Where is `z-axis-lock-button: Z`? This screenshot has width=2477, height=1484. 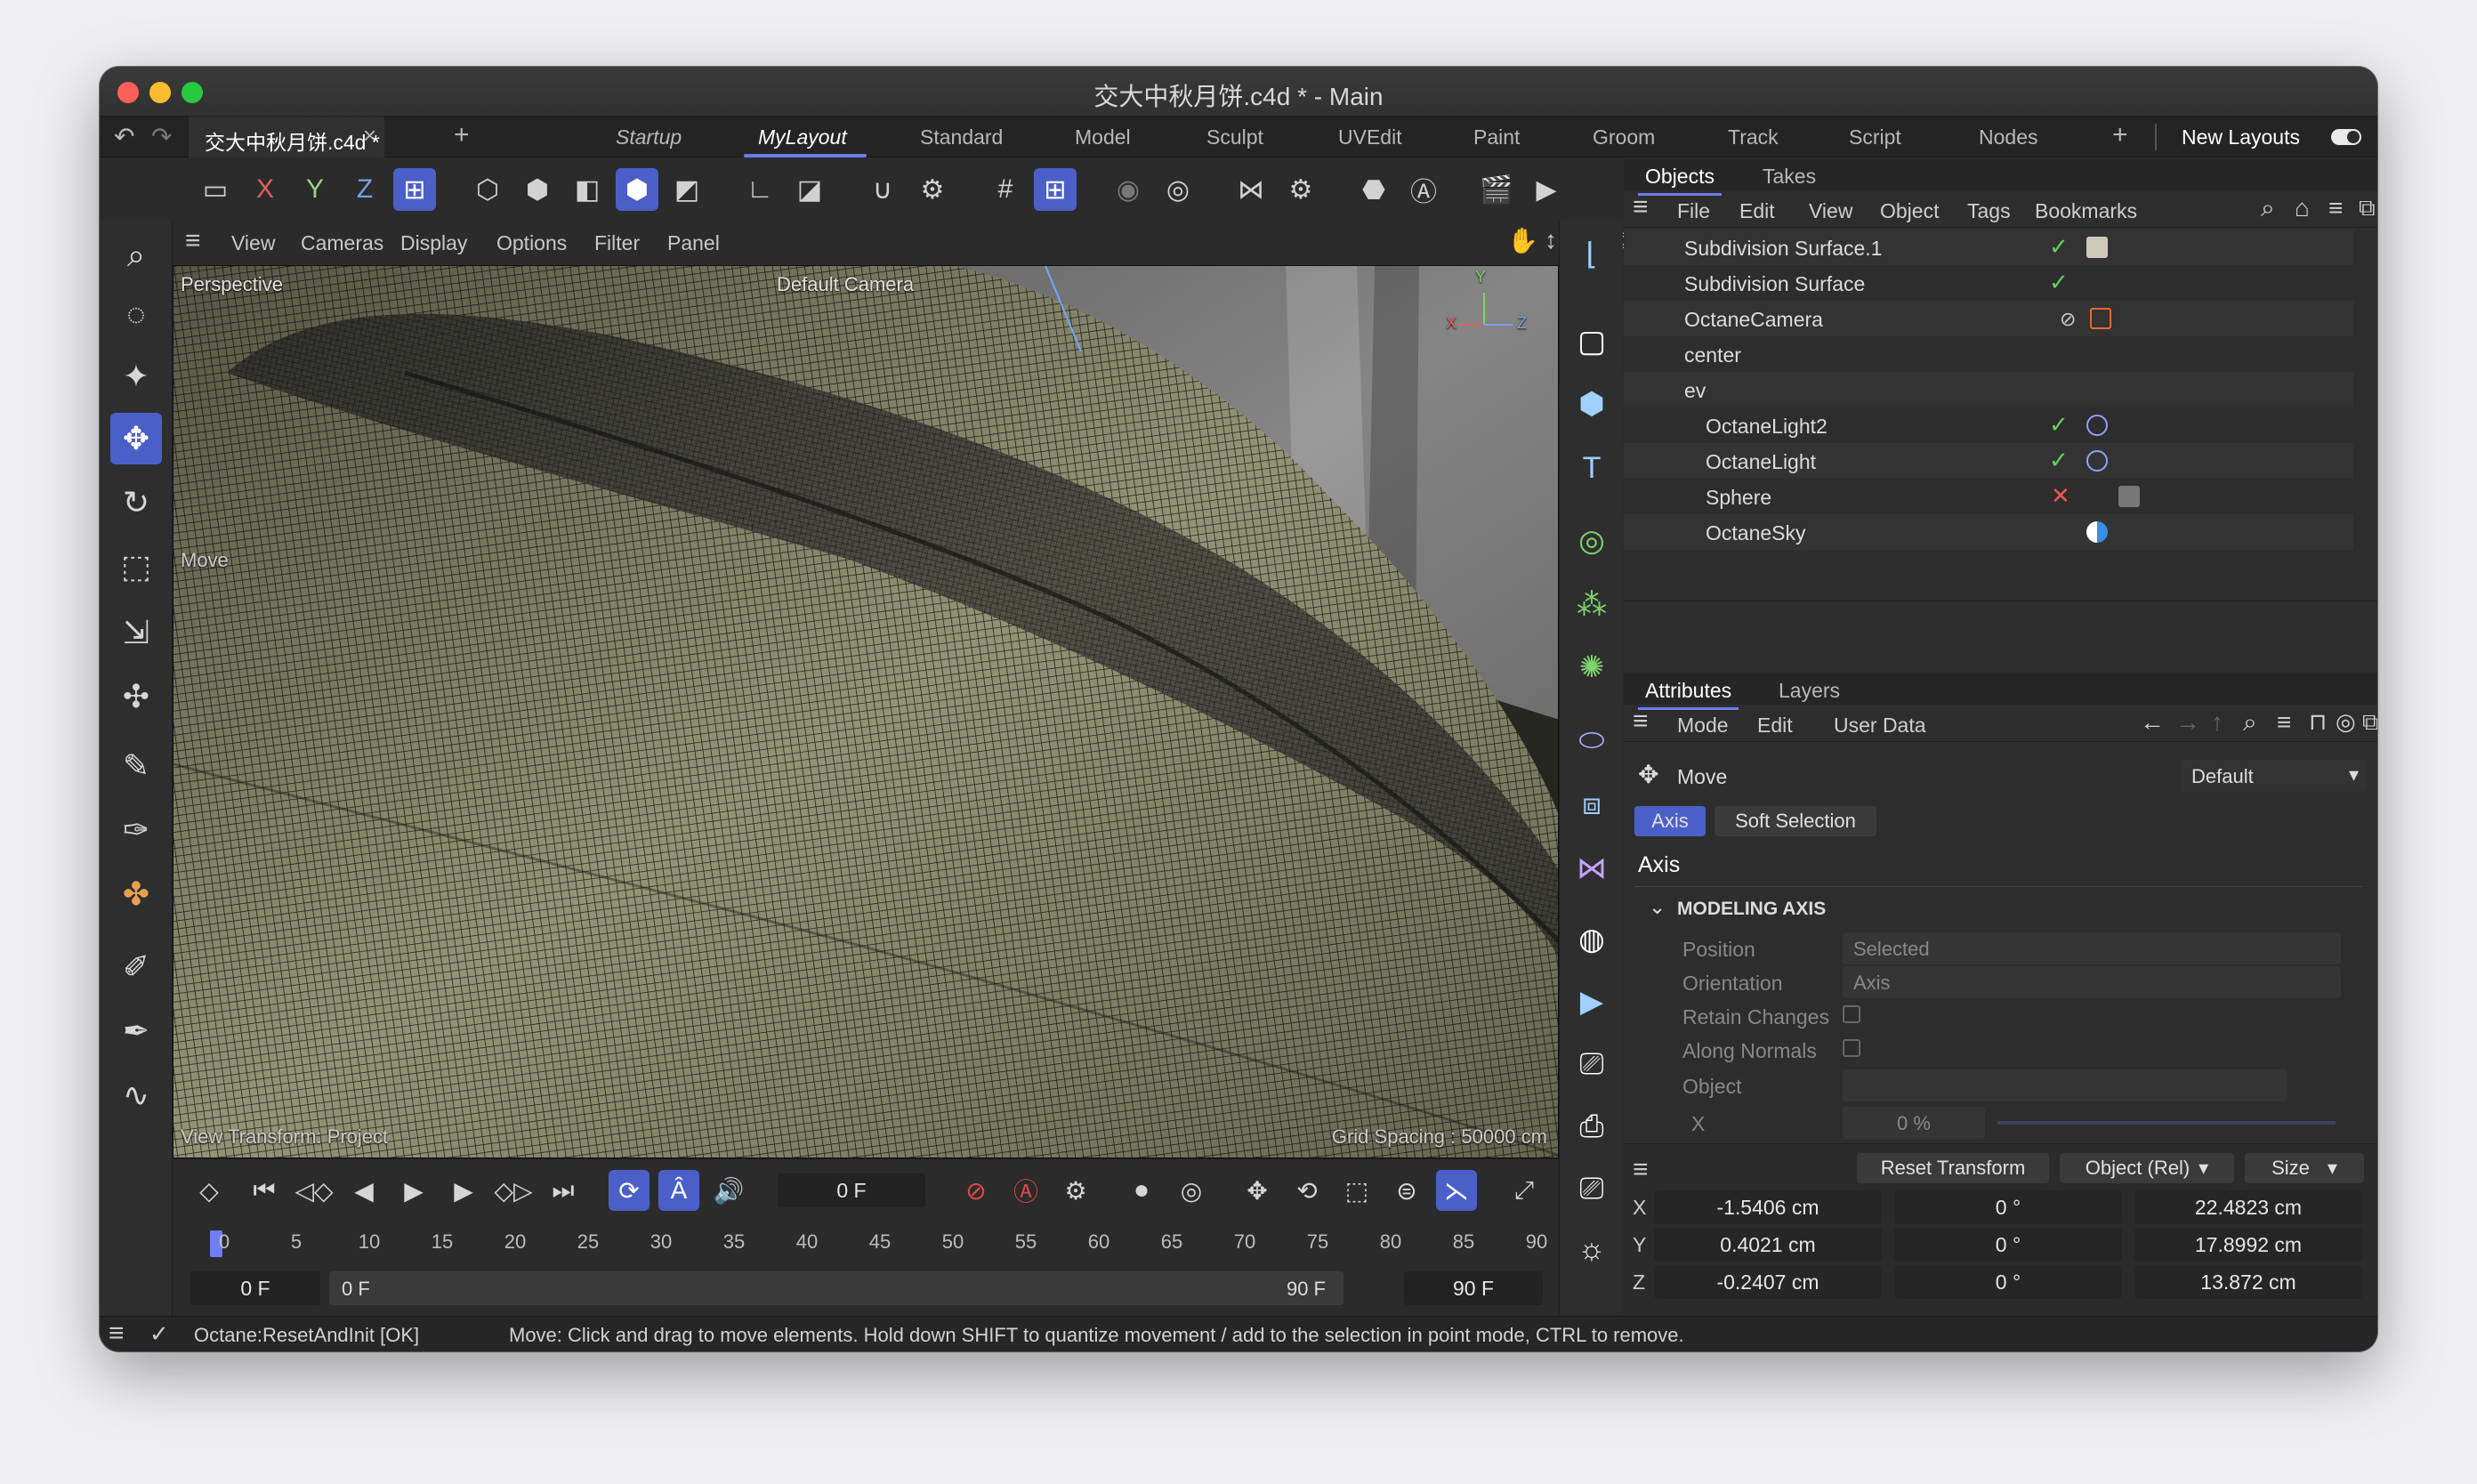 z-axis-lock-button: Z is located at coordinates (364, 189).